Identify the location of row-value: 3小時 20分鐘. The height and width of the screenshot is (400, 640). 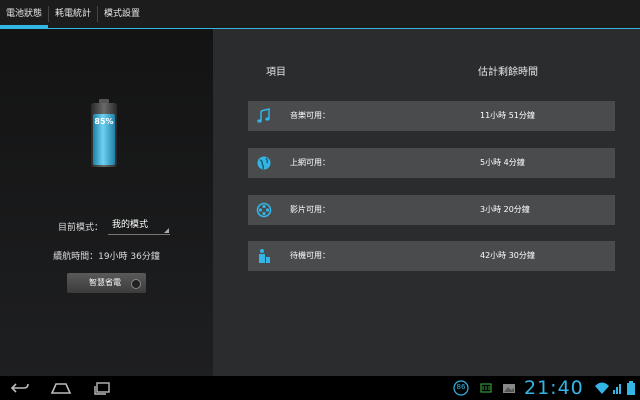
(505, 209).